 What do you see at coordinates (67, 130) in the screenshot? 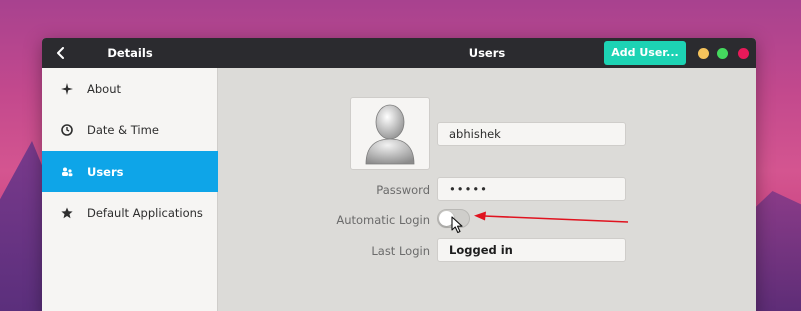
I see `clock-icon` at bounding box center [67, 130].